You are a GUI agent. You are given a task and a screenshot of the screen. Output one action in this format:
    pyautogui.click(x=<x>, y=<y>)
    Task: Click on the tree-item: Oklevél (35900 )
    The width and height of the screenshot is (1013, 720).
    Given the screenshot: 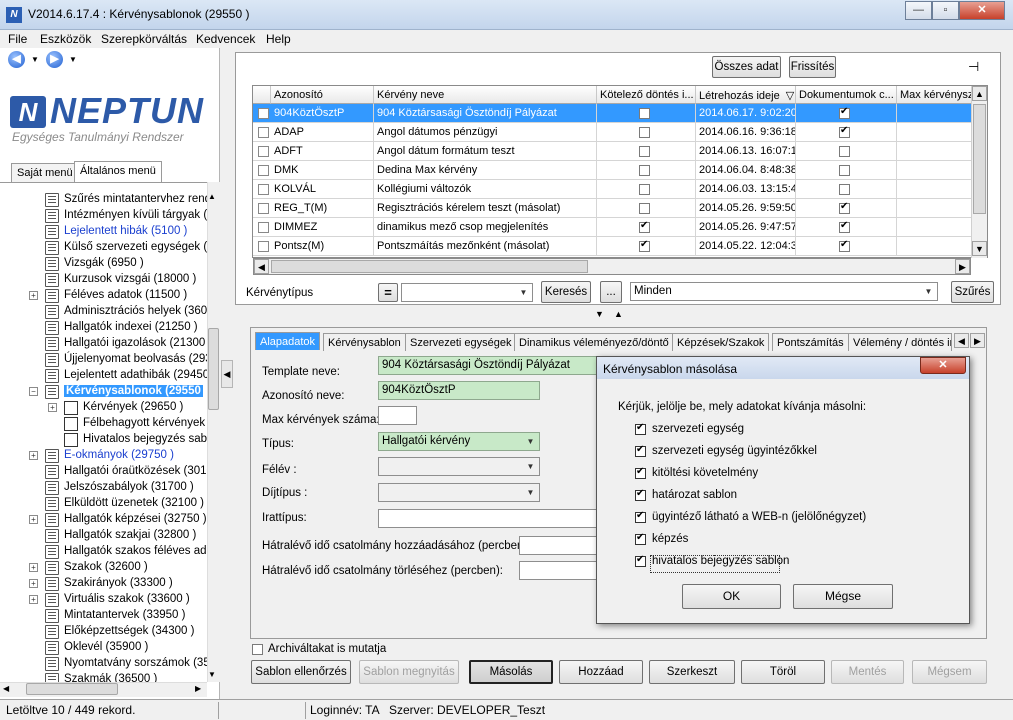 What is the action you would take?
    pyautogui.click(x=103, y=648)
    